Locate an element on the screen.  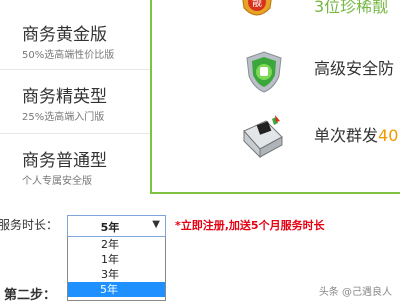
feature-text: 高级安全防 is located at coordinates (354, 68).